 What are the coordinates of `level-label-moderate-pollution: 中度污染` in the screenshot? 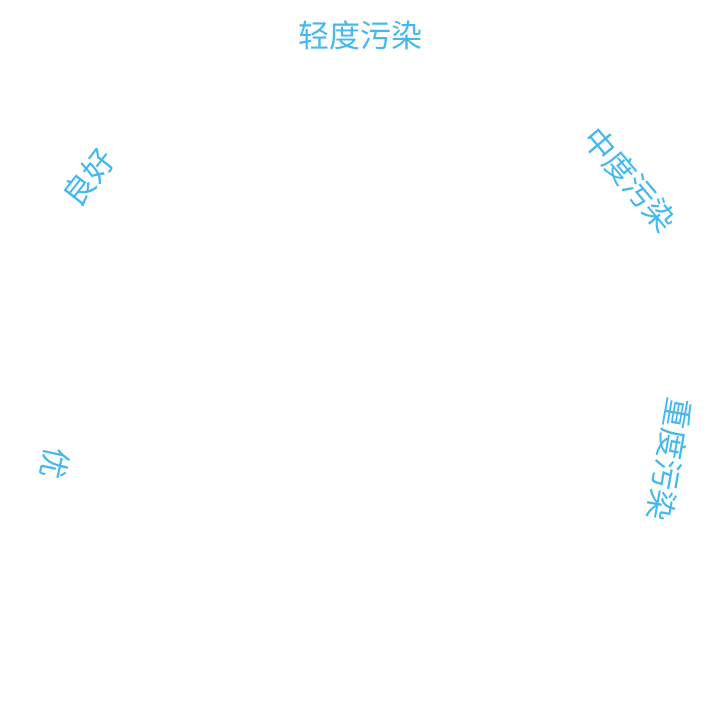 It's located at (628, 179).